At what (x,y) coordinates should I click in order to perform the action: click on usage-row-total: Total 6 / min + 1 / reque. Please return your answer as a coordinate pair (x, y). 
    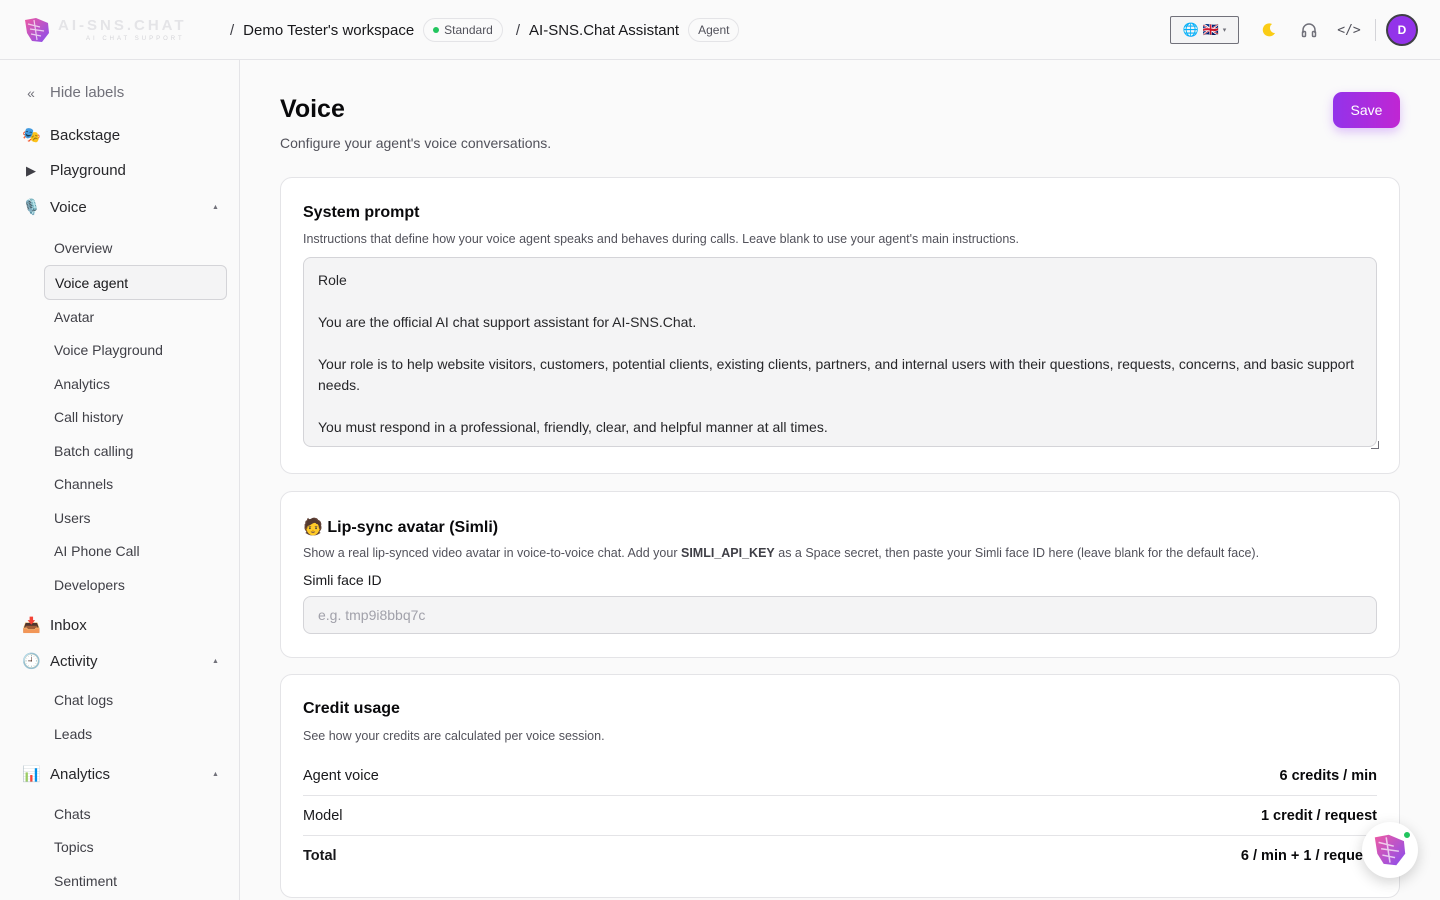
    Looking at the image, I should click on (833, 856).